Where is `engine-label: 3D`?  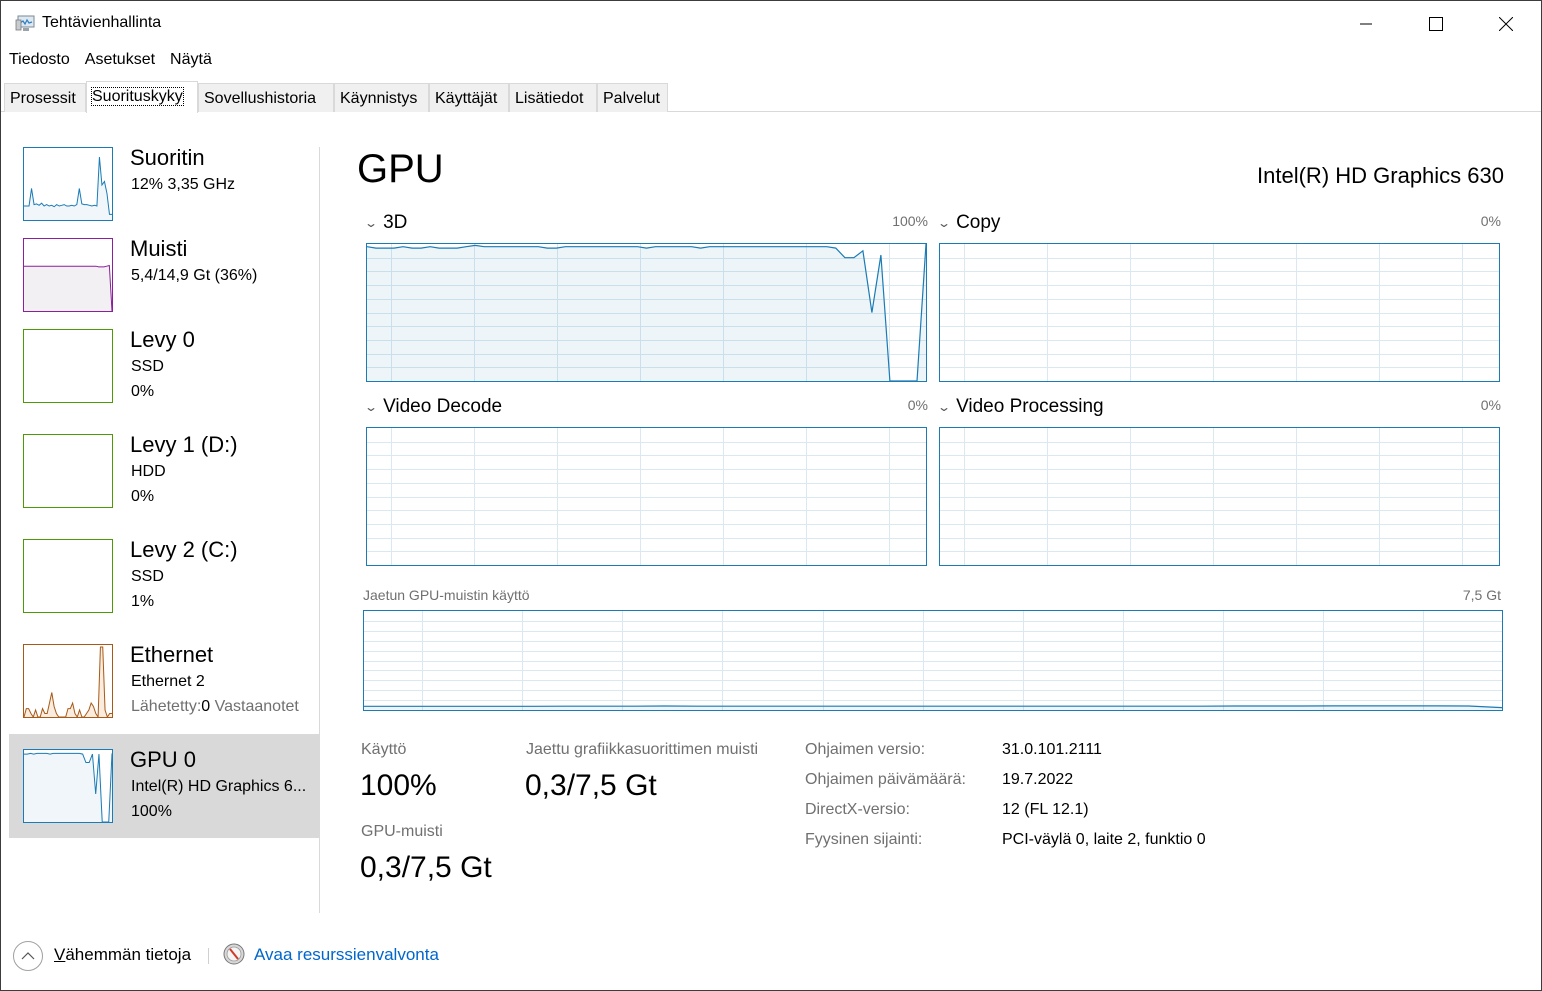 engine-label: 3D is located at coordinates (395, 222).